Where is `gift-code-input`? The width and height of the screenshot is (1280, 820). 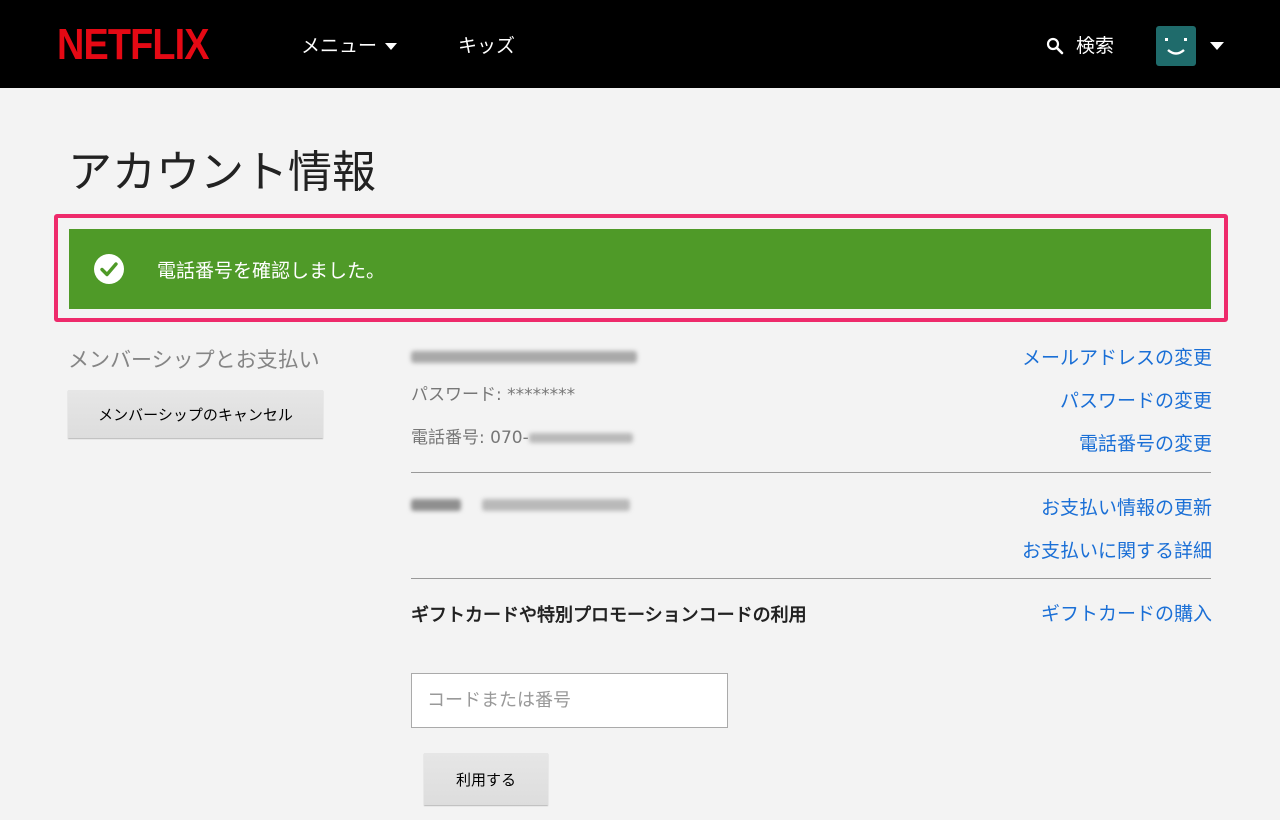
gift-code-input is located at coordinates (569, 700).